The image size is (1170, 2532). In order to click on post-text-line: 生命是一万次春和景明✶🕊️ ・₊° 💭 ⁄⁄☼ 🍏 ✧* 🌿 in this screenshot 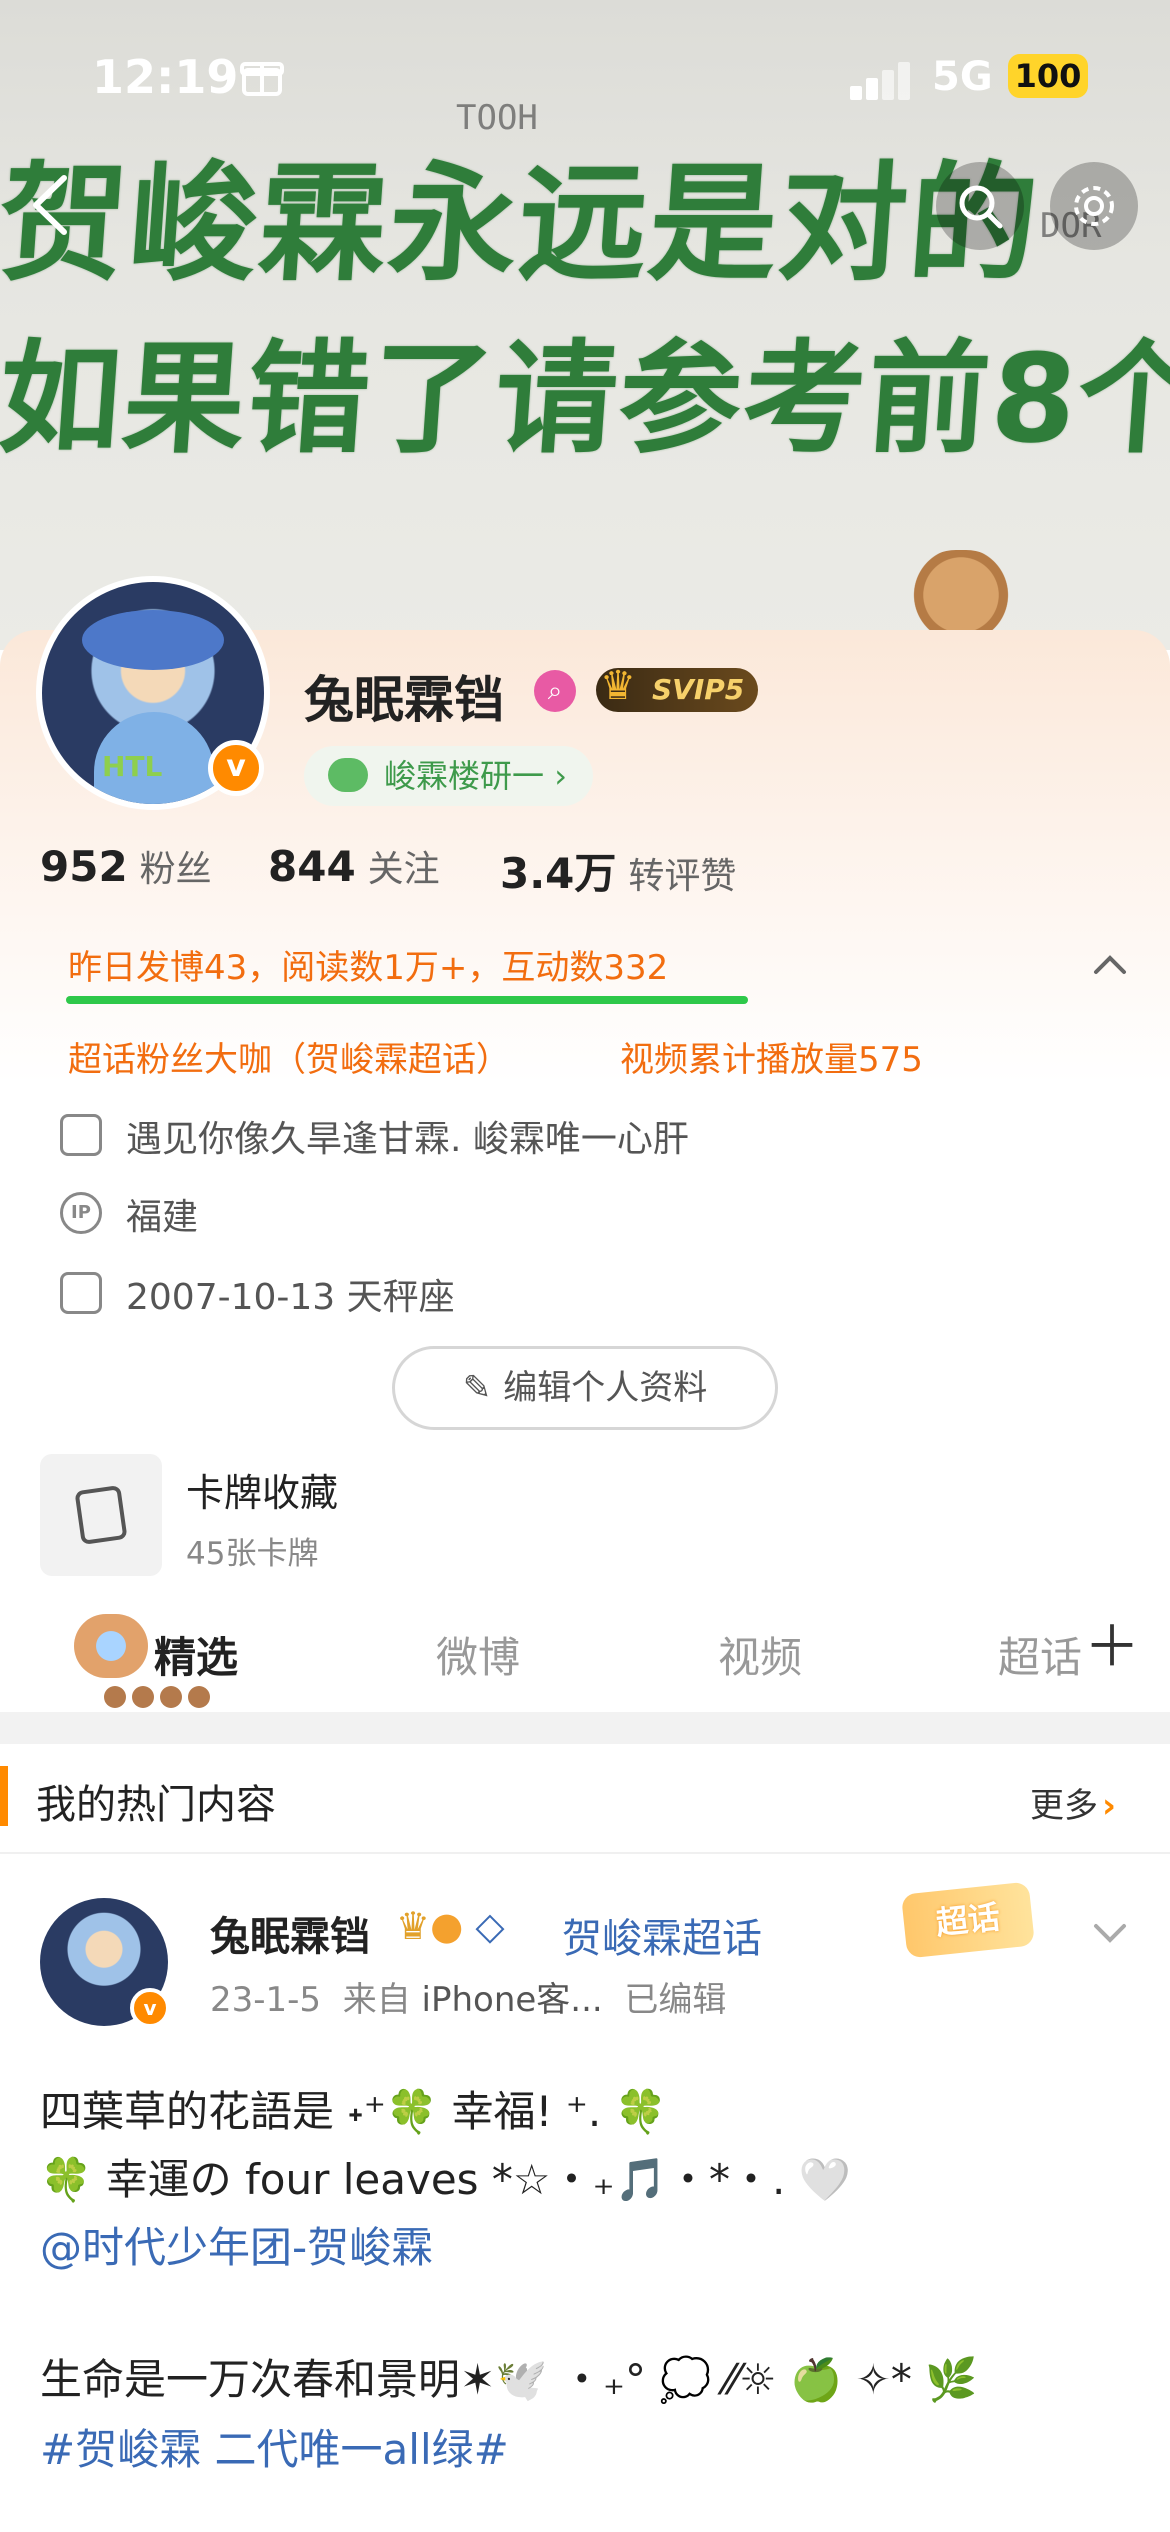, I will do `click(509, 2379)`.